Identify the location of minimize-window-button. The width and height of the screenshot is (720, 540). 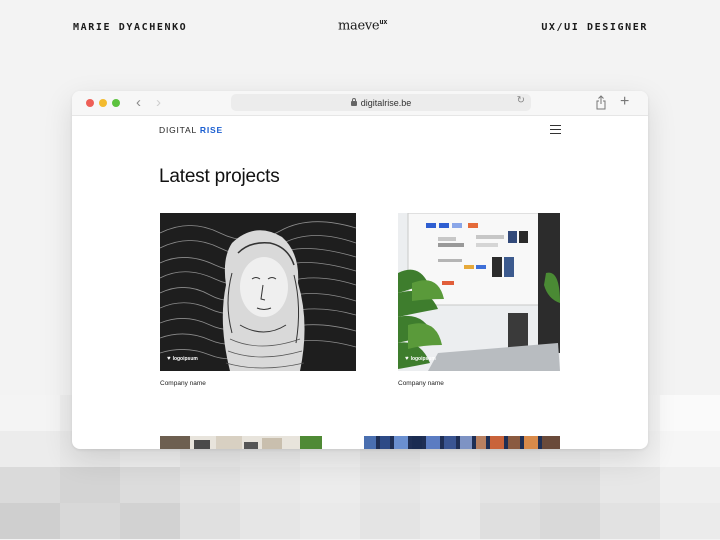
(103, 103).